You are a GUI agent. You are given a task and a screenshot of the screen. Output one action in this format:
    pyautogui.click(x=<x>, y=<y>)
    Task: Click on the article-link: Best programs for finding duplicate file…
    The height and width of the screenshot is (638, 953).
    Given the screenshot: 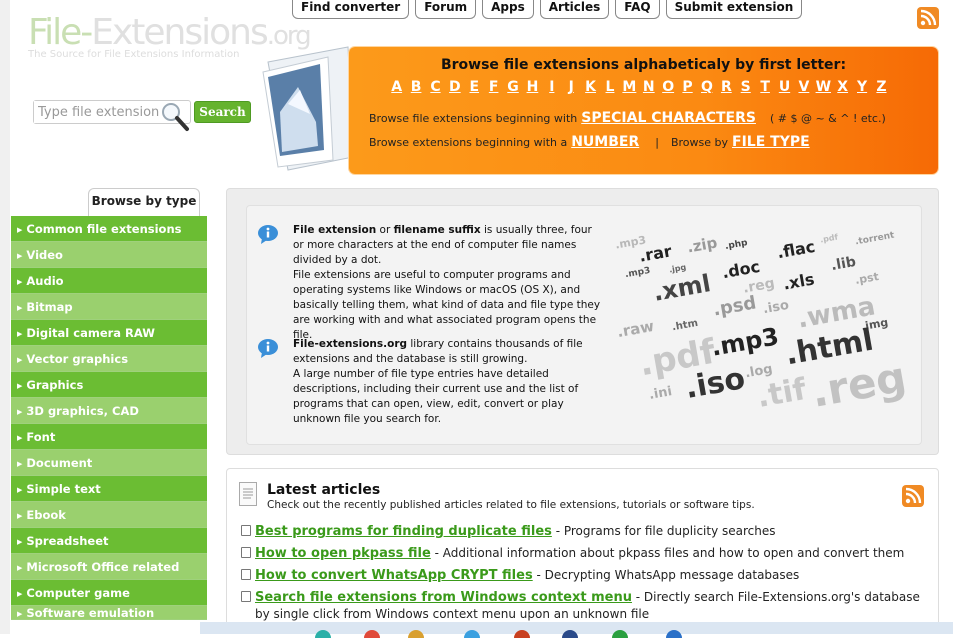 What is the action you would take?
    pyautogui.click(x=403, y=531)
    